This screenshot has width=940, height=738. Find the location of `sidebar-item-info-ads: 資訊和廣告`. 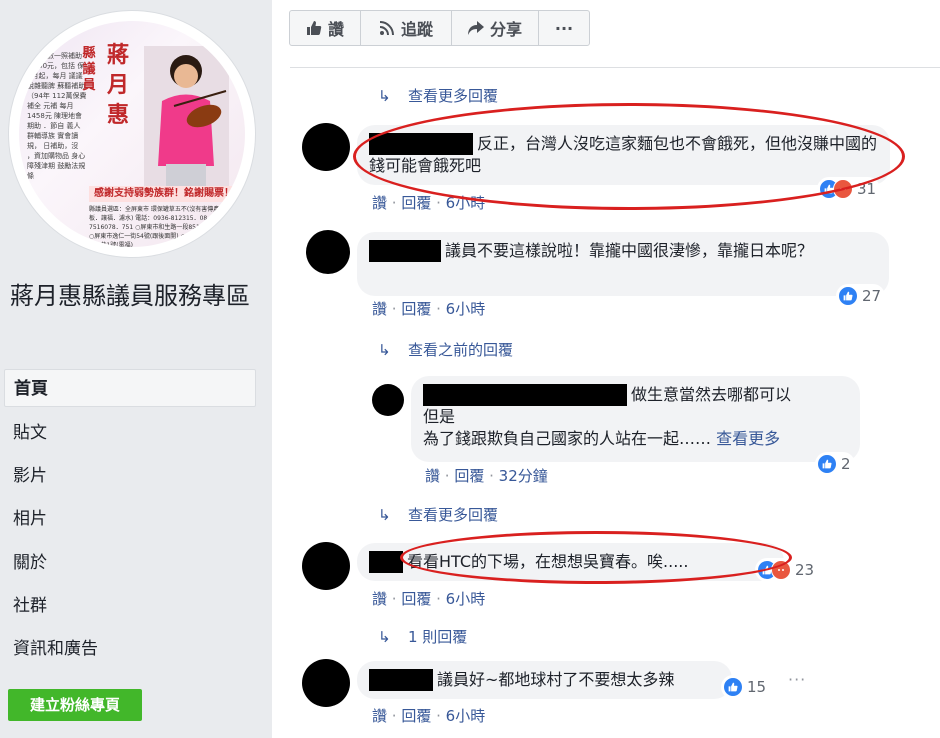

sidebar-item-info-ads: 資訊和廣告 is located at coordinates (130, 649).